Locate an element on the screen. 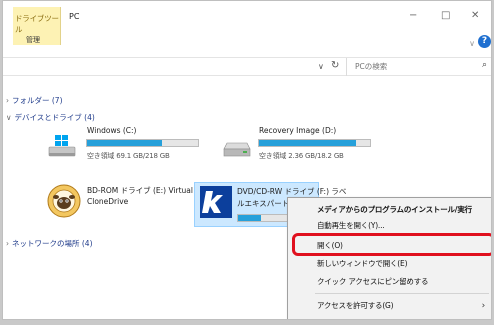  folders-group-header: › フォルダー (7) is located at coordinates (34, 100).